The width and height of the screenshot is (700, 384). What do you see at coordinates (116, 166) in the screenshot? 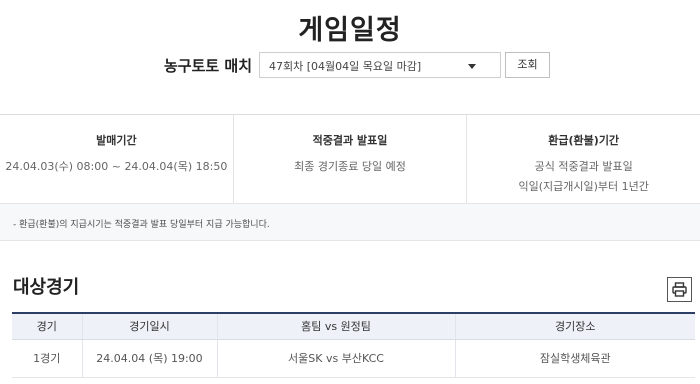
I see `info-text: 24.04.03(수) 08:00 ~ 24.04.04(목) 18:50` at bounding box center [116, 166].